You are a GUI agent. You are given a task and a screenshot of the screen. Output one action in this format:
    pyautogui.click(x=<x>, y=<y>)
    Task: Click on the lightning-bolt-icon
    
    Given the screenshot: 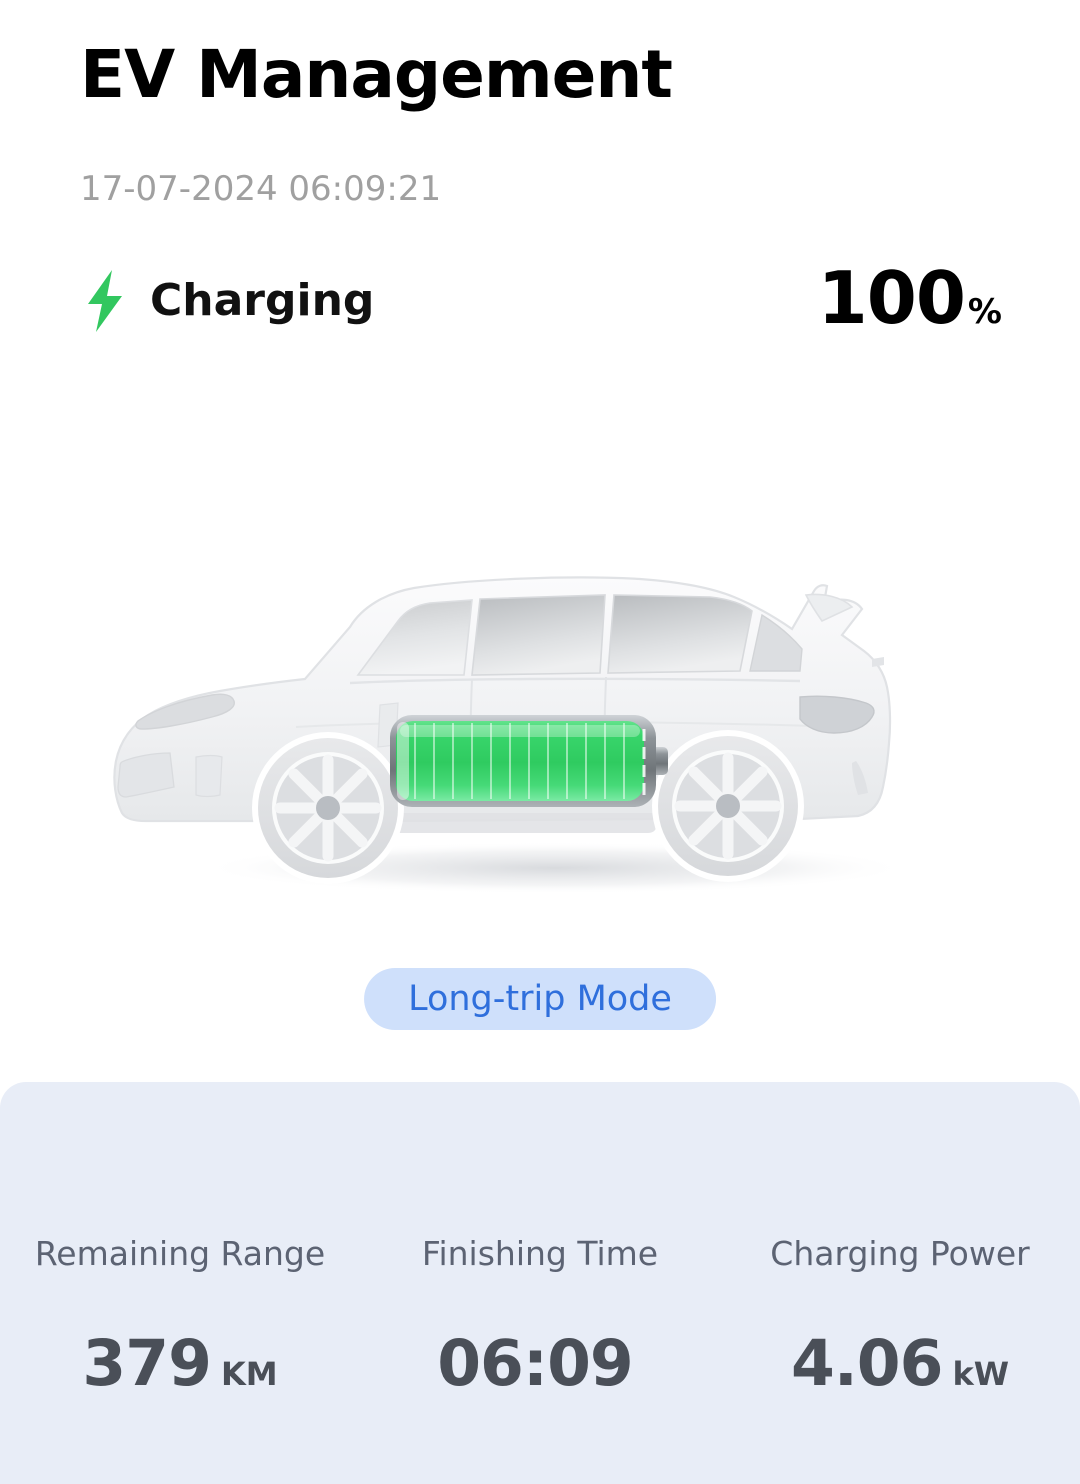 What is the action you would take?
    pyautogui.click(x=105, y=301)
    